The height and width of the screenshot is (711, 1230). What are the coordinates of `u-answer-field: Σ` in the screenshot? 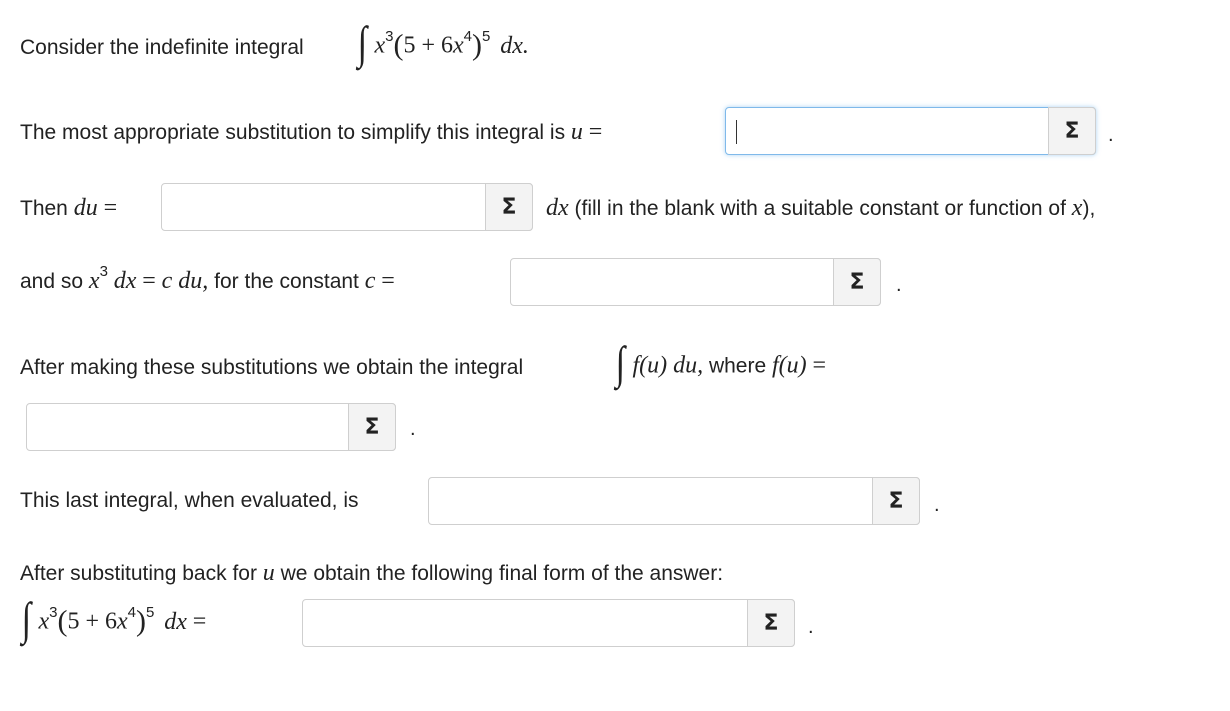 It's located at (910, 131).